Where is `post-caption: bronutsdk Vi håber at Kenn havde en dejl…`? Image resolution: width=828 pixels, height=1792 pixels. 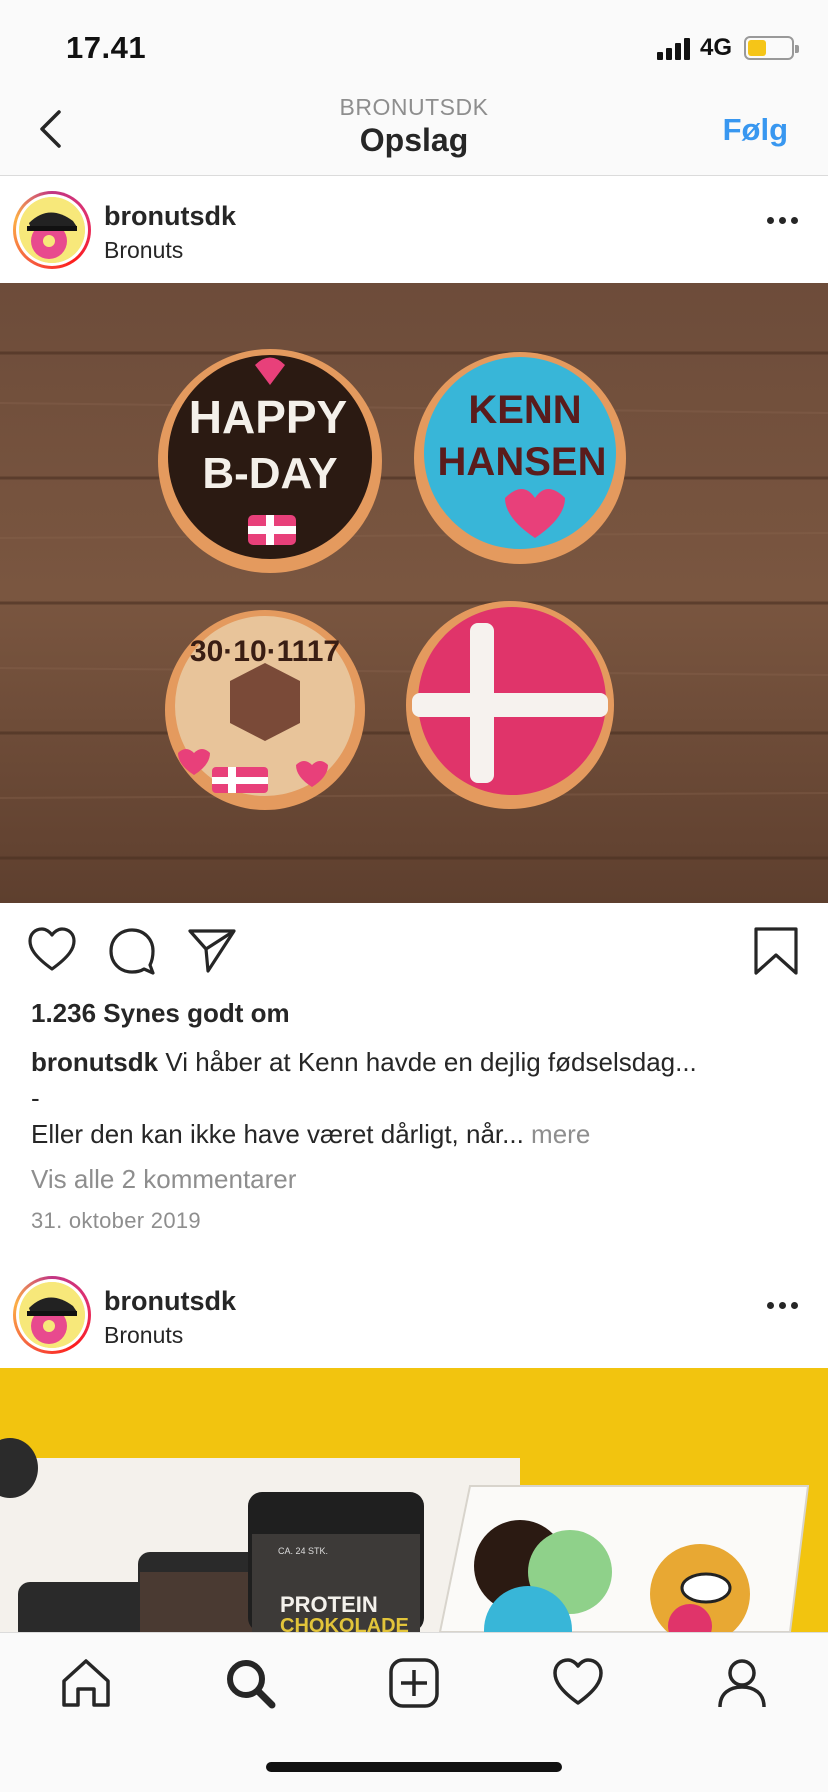 post-caption: bronutsdk Vi håber at Kenn havde en dejl… is located at coordinates (416, 1098).